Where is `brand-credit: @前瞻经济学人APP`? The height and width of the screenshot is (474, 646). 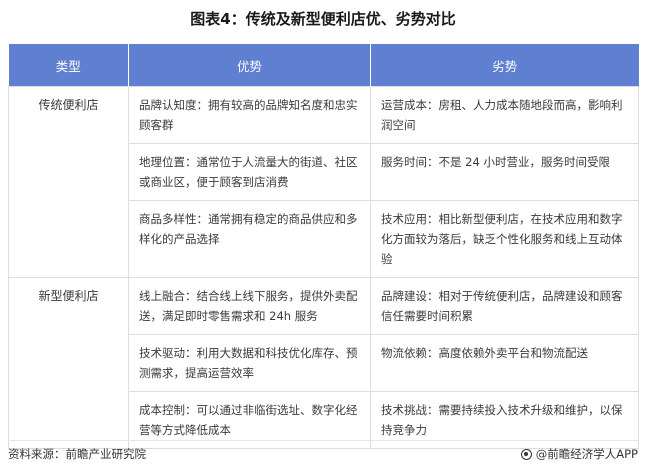
brand-credit: @前瞻经济学人APP is located at coordinates (579, 454).